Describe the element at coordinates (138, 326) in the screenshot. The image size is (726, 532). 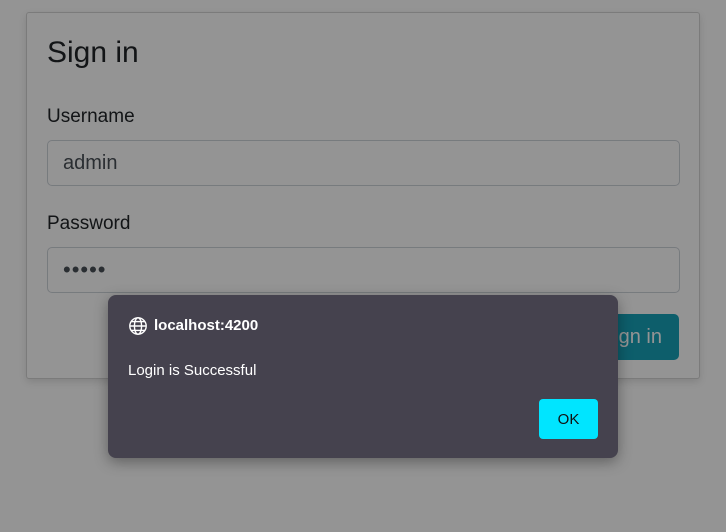
I see `globe-icon` at that location.